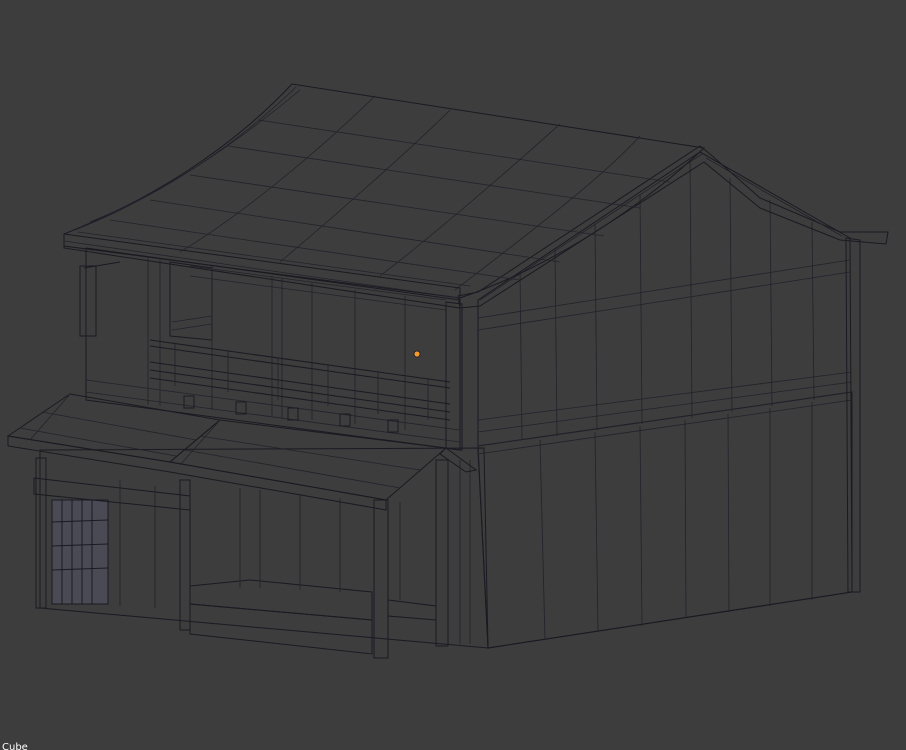 This screenshot has height=750, width=906. I want to click on origin-marker, so click(417, 354).